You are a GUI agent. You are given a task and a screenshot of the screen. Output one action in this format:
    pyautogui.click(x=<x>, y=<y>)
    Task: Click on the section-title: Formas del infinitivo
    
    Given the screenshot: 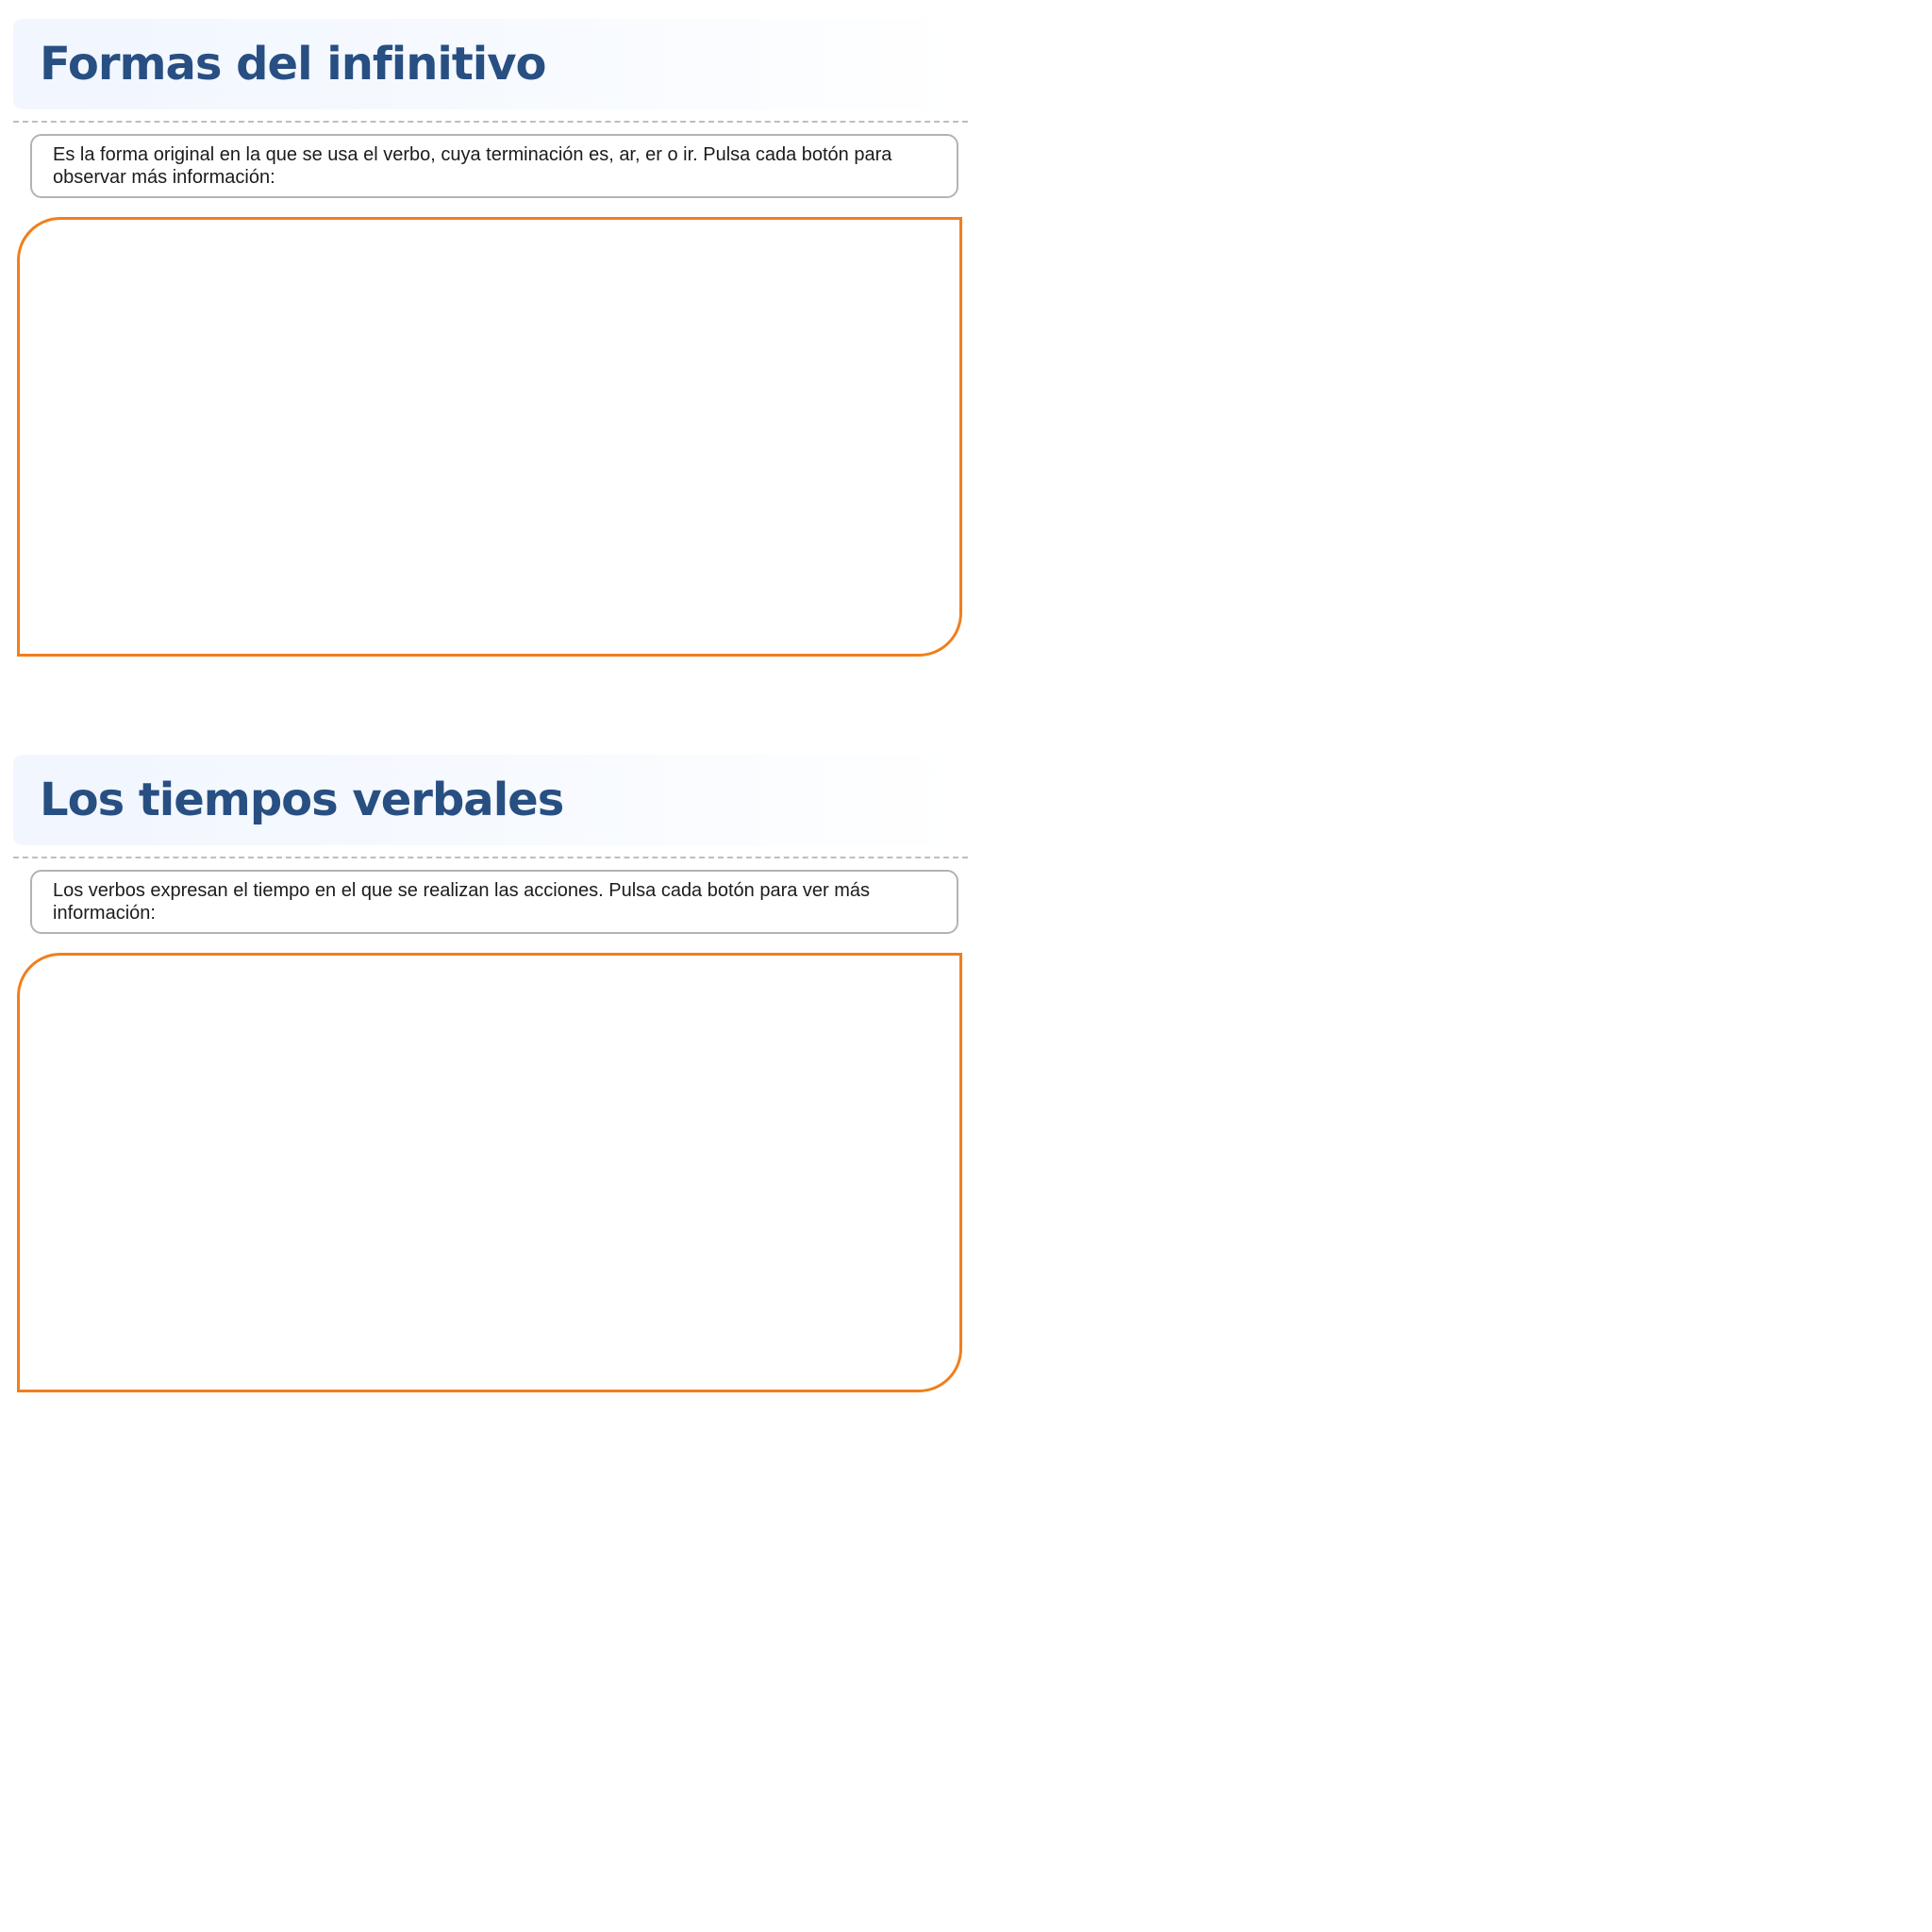 What is the action you would take?
    pyautogui.click(x=293, y=64)
    